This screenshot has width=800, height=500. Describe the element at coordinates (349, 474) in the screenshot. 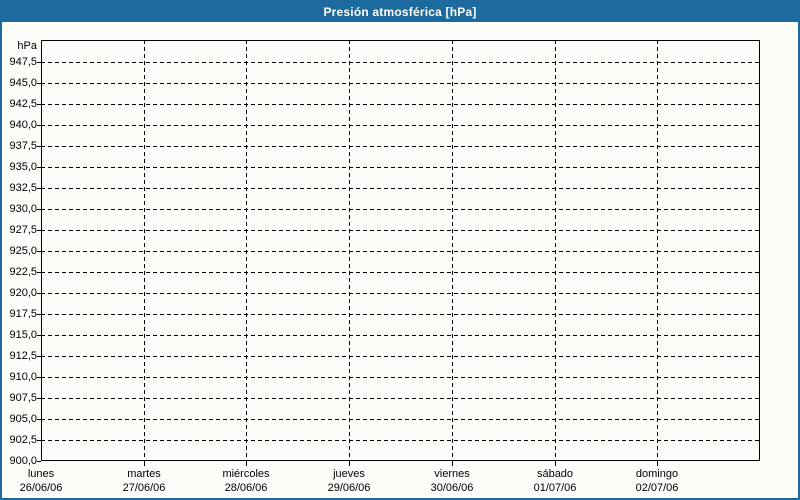

I see `x-day-label: jueves` at that location.